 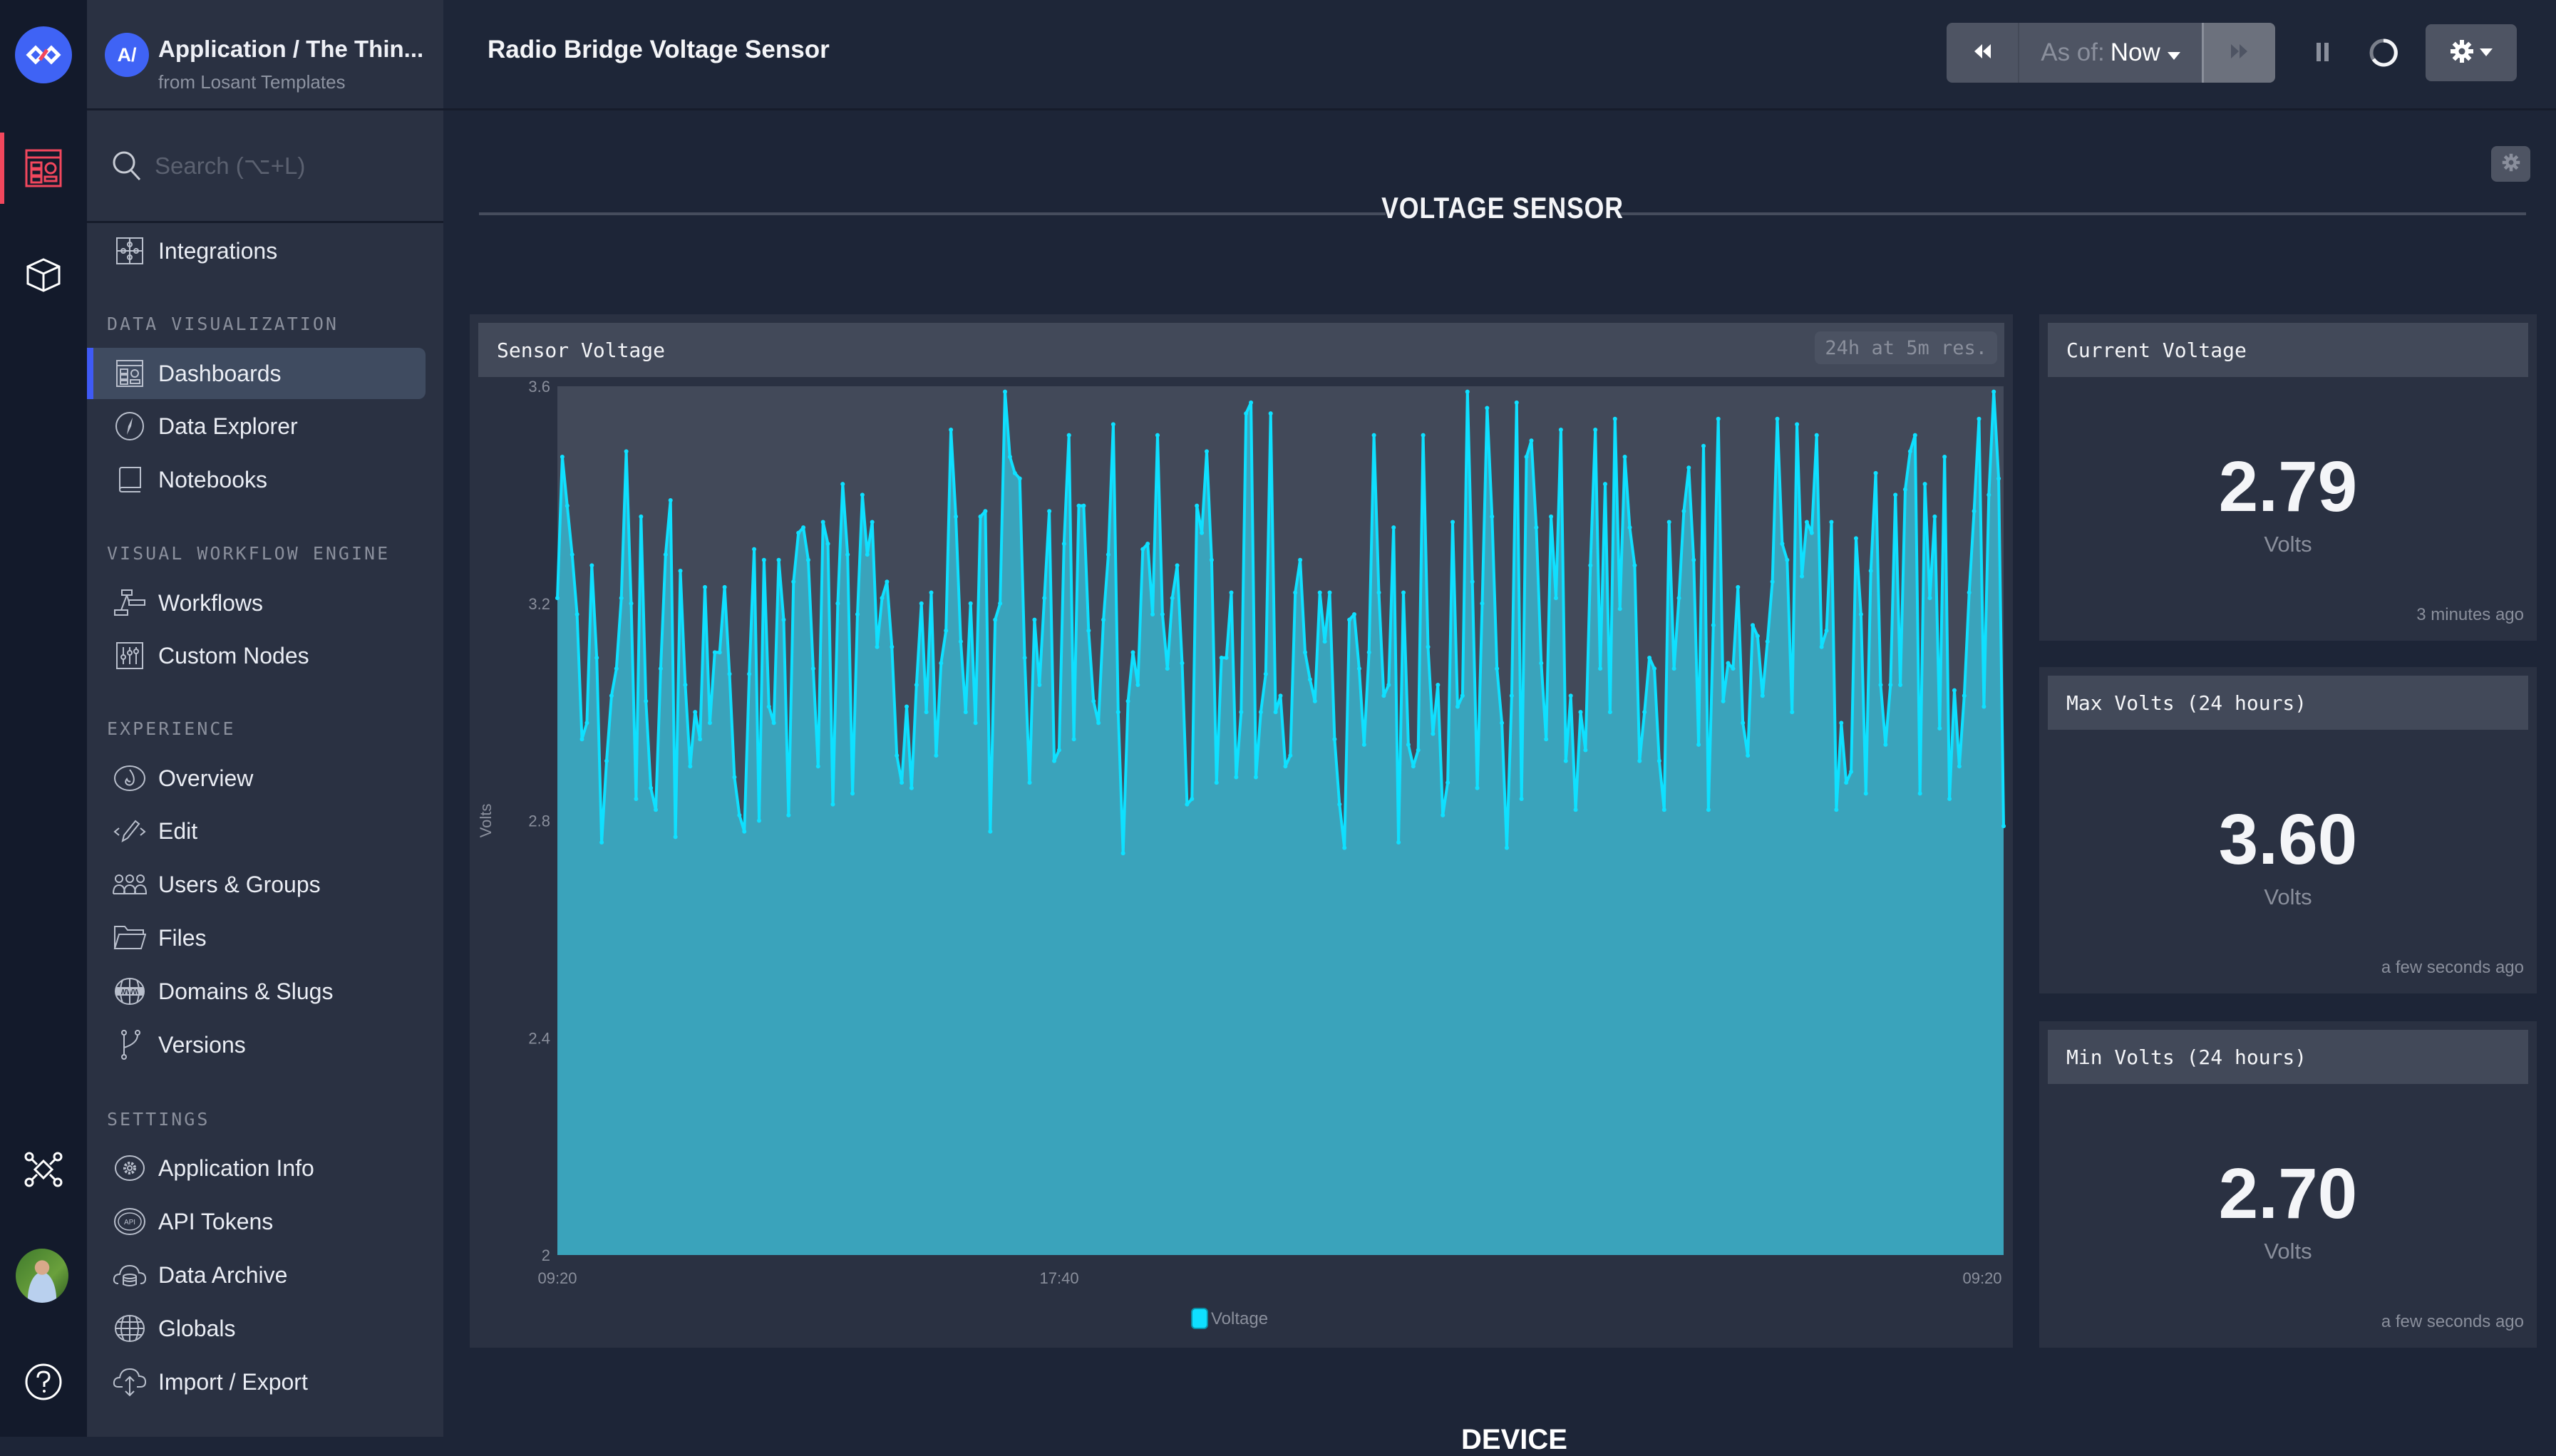 What do you see at coordinates (256, 251) in the screenshot?
I see `sidebar-item-integrations: Integrations` at bounding box center [256, 251].